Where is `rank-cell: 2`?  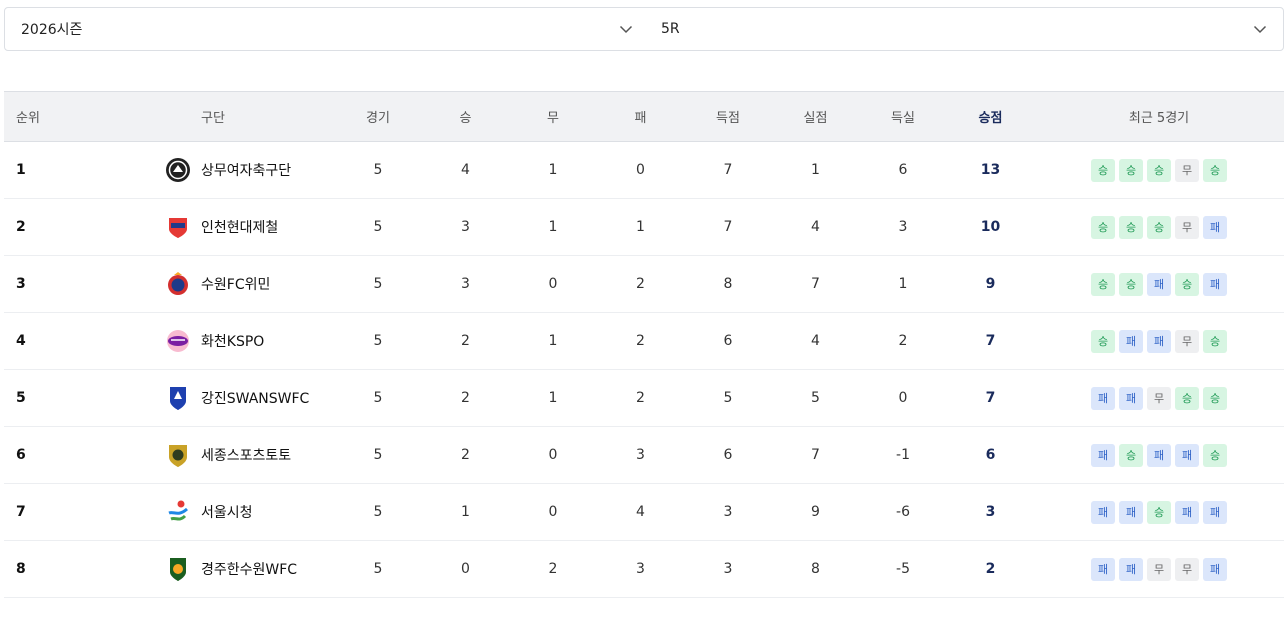
rank-cell: 2 is located at coordinates (21, 227).